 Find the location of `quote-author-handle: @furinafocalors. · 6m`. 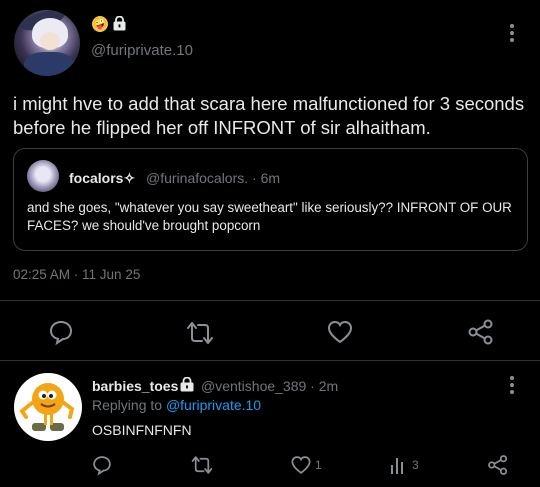

quote-author-handle: @furinafocalors. · 6m is located at coordinates (213, 178).